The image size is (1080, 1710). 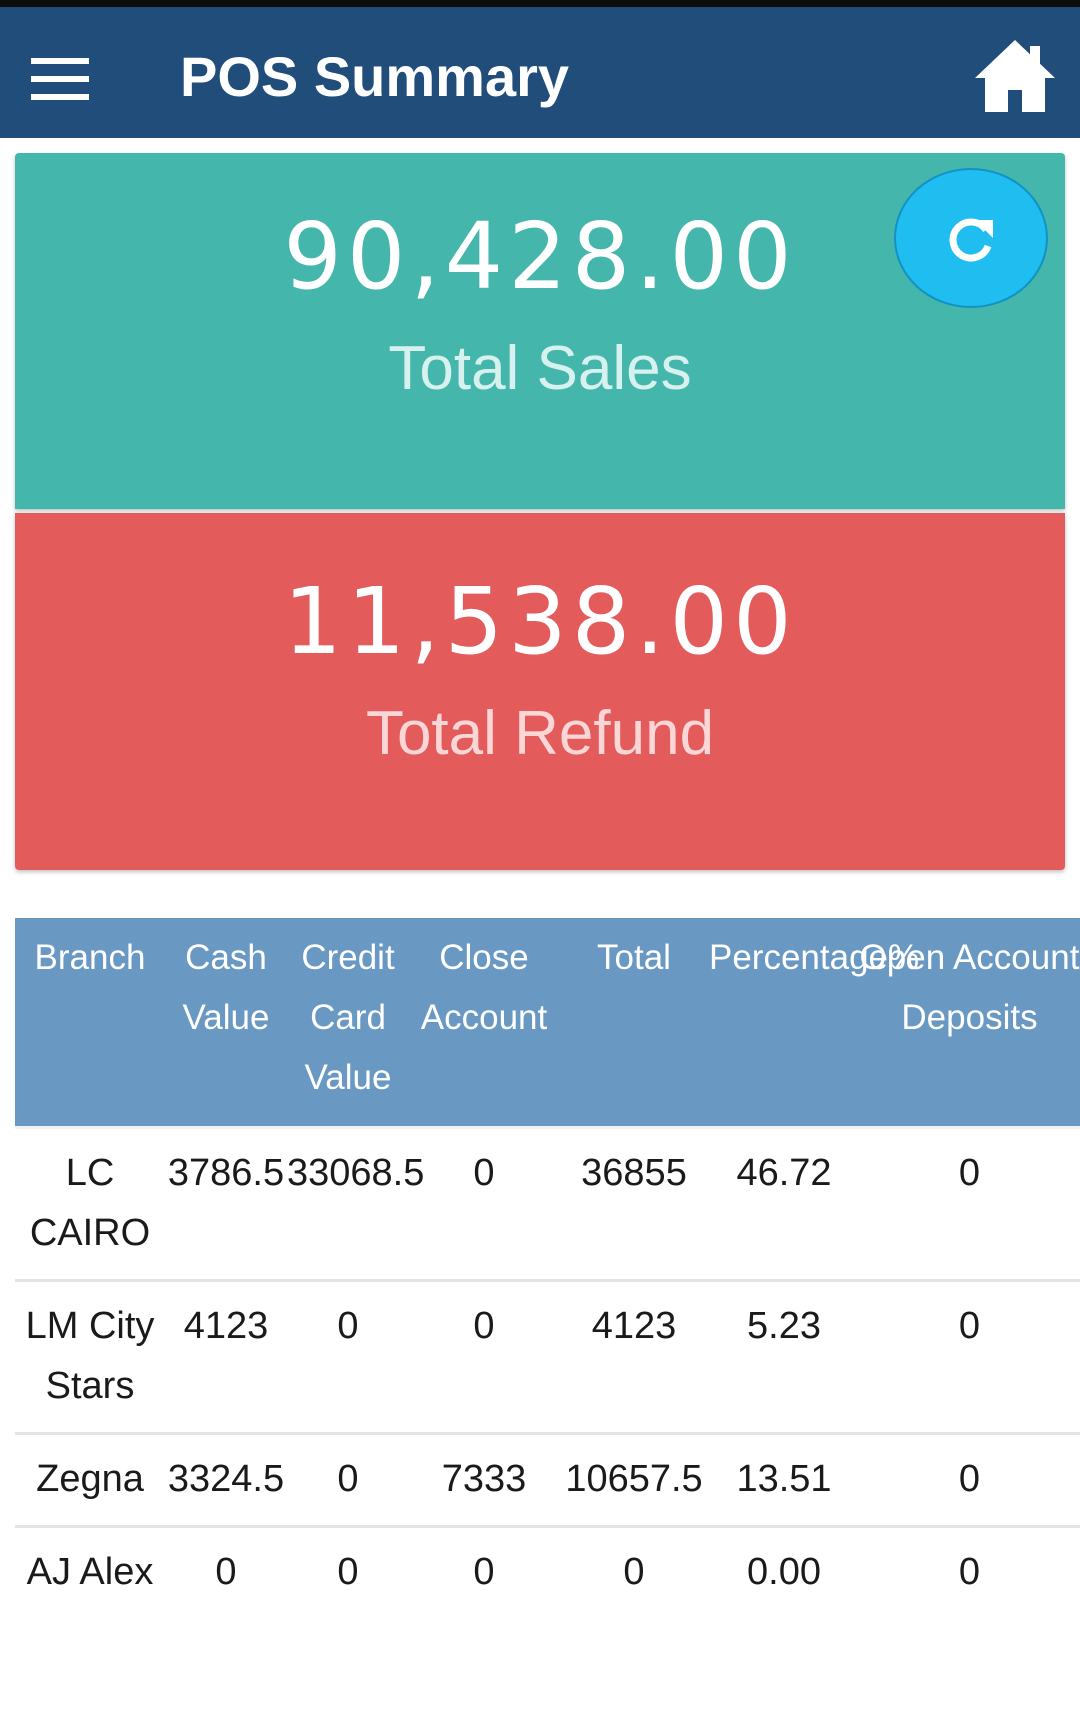 I want to click on table-row: AJ Alex 0 0 0 0 0.00 0, so click(x=547, y=1571).